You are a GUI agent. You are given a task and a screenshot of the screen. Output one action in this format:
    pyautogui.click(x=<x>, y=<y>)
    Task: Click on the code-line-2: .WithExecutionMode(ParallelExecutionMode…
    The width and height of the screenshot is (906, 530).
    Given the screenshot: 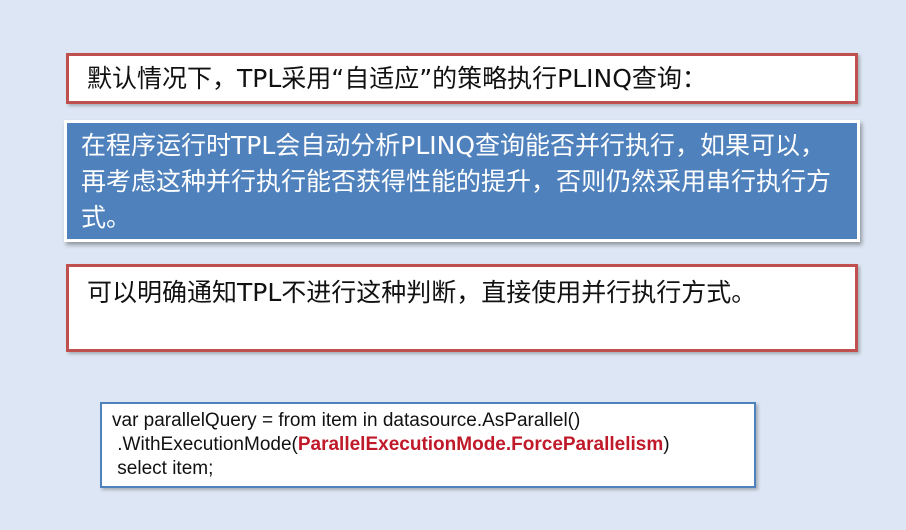 What is the action you would take?
    pyautogui.click(x=428, y=445)
    